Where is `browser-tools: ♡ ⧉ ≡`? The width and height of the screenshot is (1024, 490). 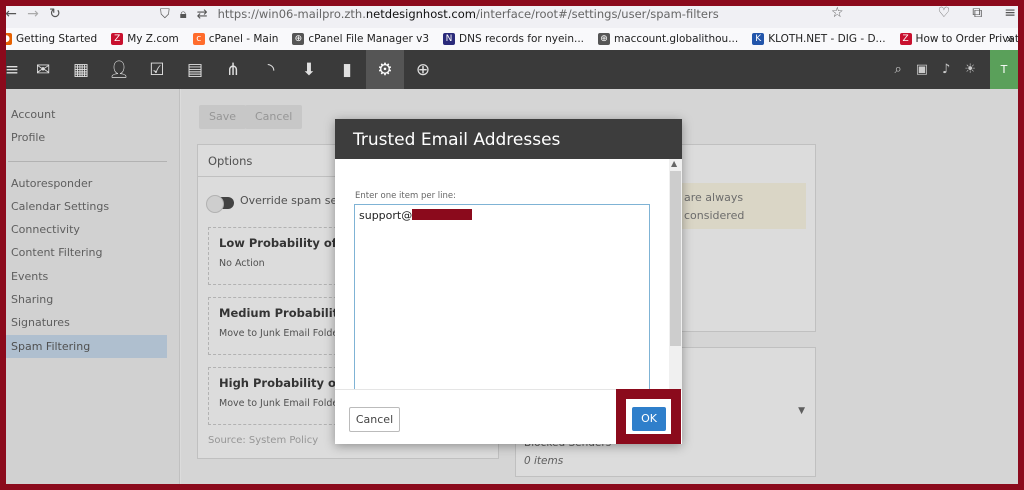
browser-tools: ♡ ⧉ ≡ is located at coordinates (977, 13).